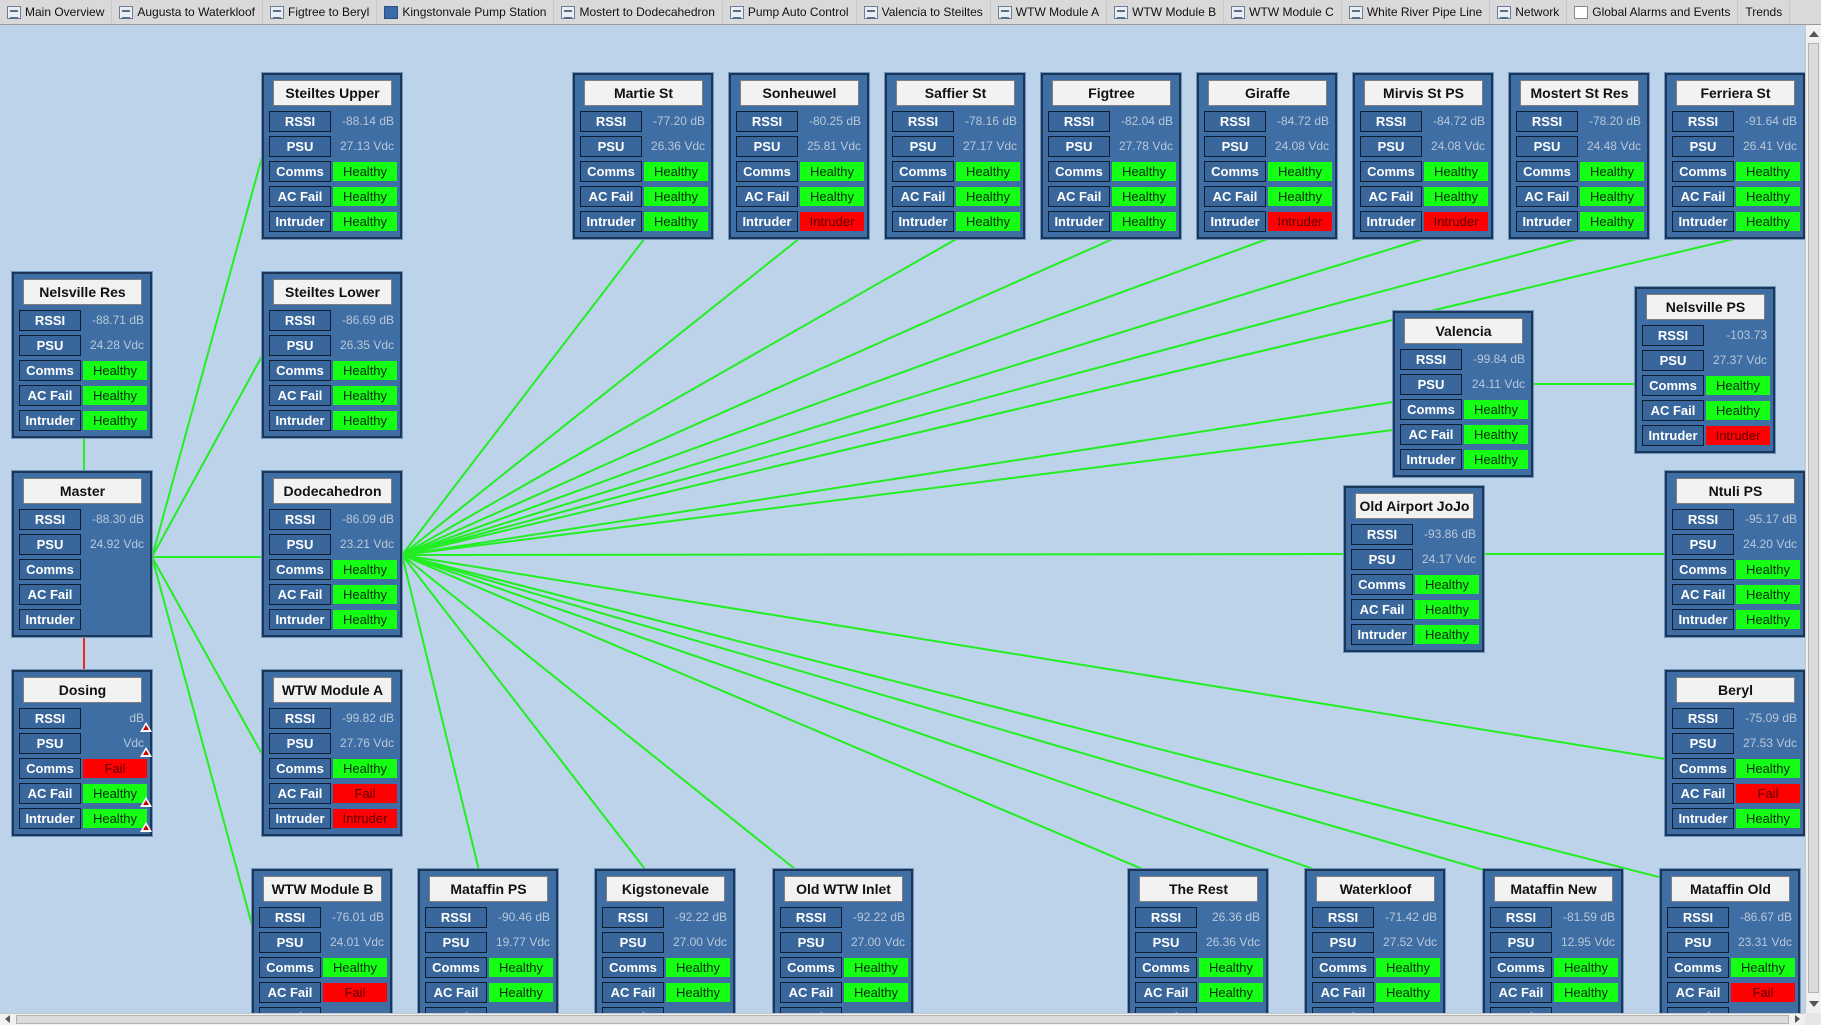  What do you see at coordinates (1537, 12) in the screenshot?
I see `tab-label: Network` at bounding box center [1537, 12].